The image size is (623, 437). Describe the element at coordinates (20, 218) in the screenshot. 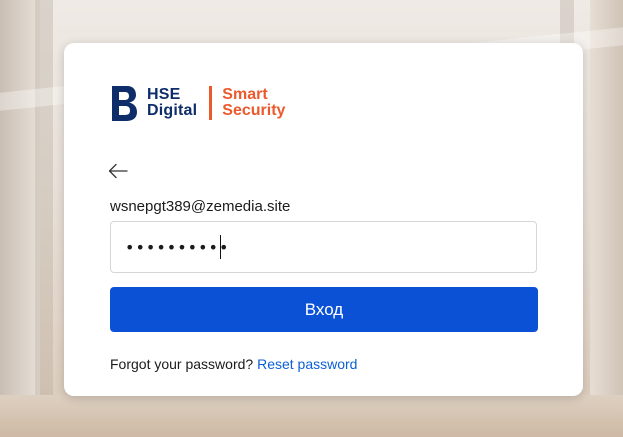

I see `background-pillar-left` at that location.